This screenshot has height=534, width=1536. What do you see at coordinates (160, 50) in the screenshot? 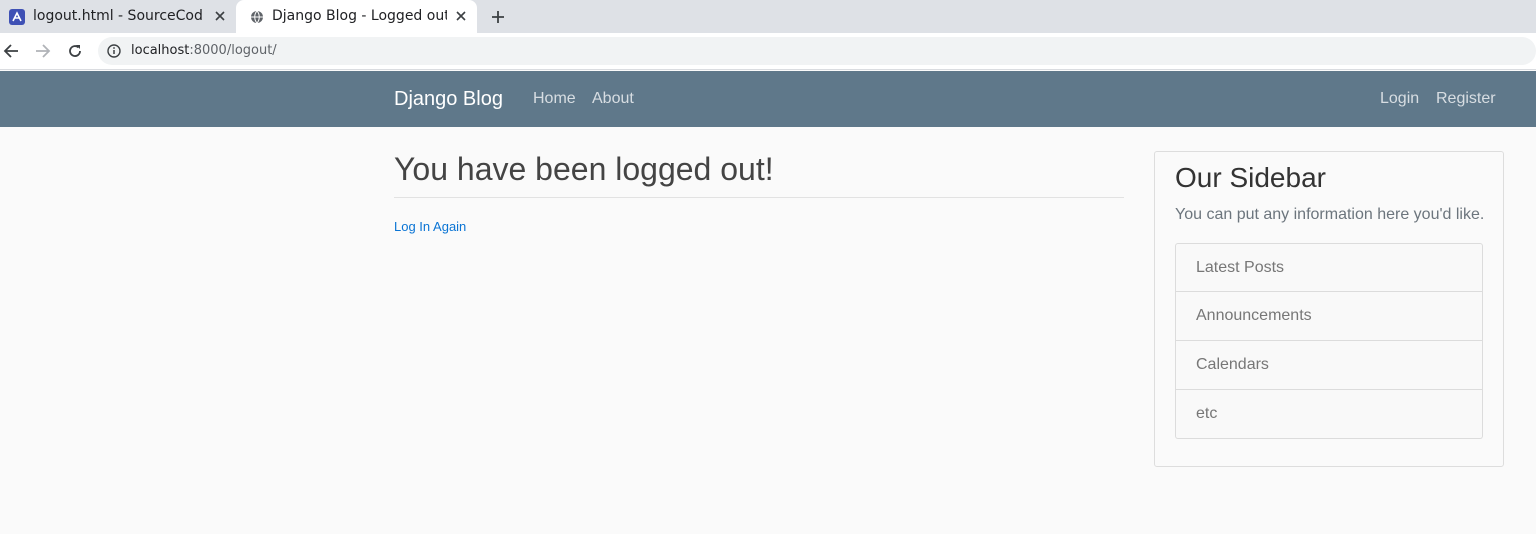
I see `url-host: localhost` at bounding box center [160, 50].